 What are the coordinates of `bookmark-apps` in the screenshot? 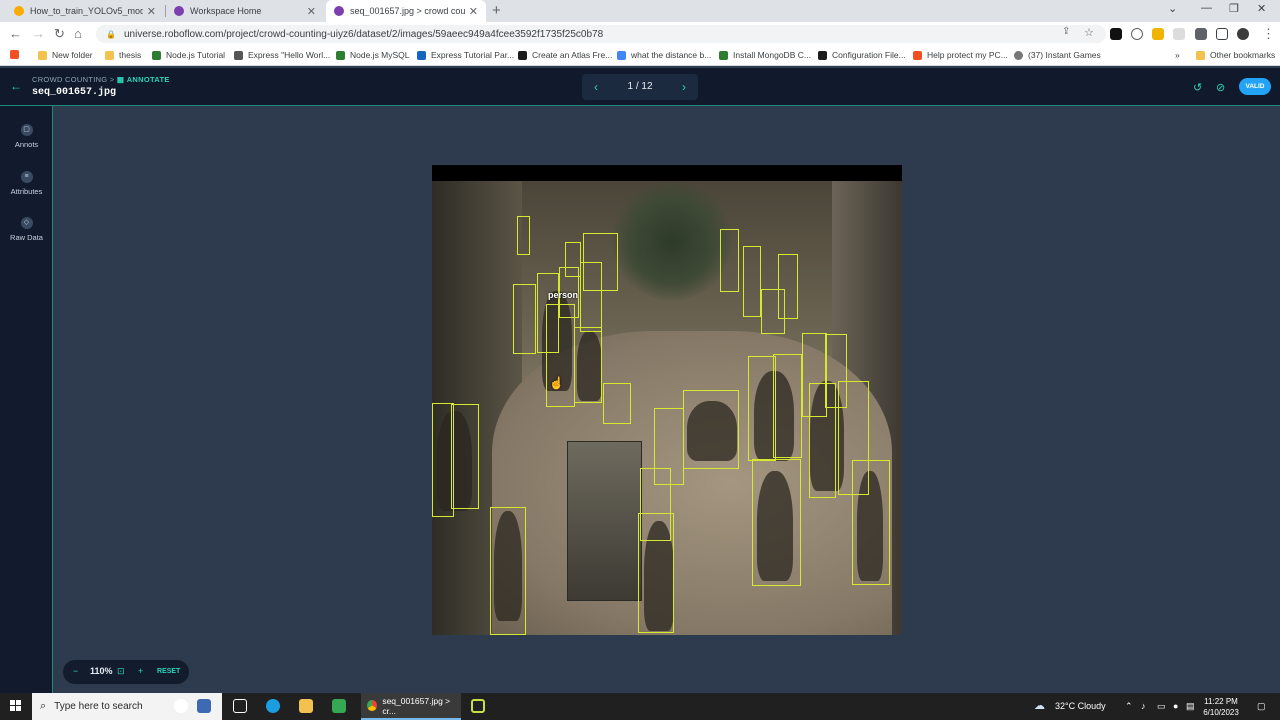 It's located at (17, 54).